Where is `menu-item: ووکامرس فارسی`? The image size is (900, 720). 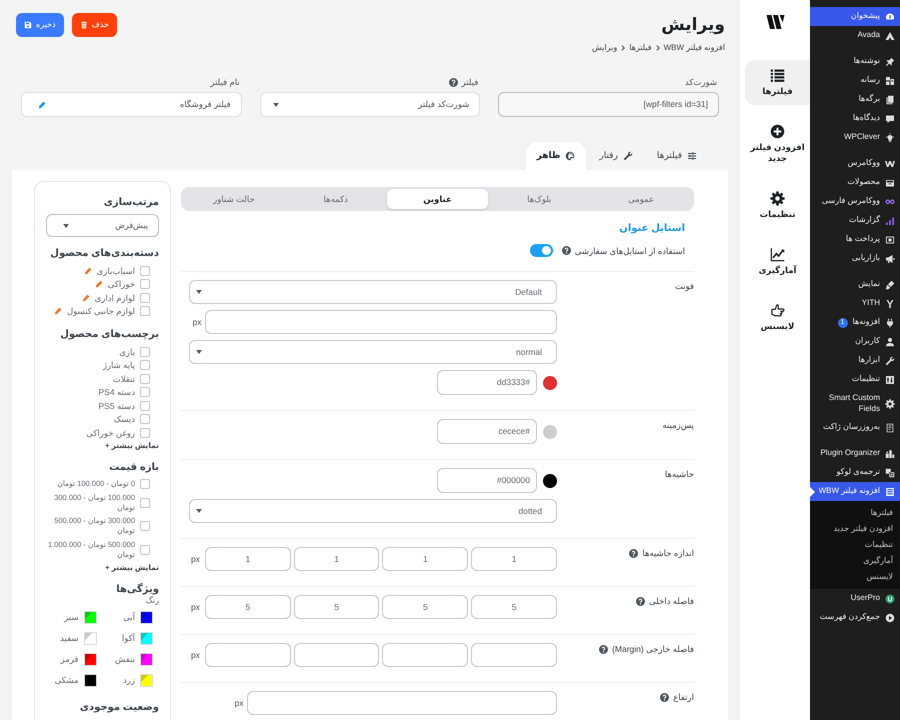
menu-item: ووکامرس فارسی is located at coordinates (855, 201).